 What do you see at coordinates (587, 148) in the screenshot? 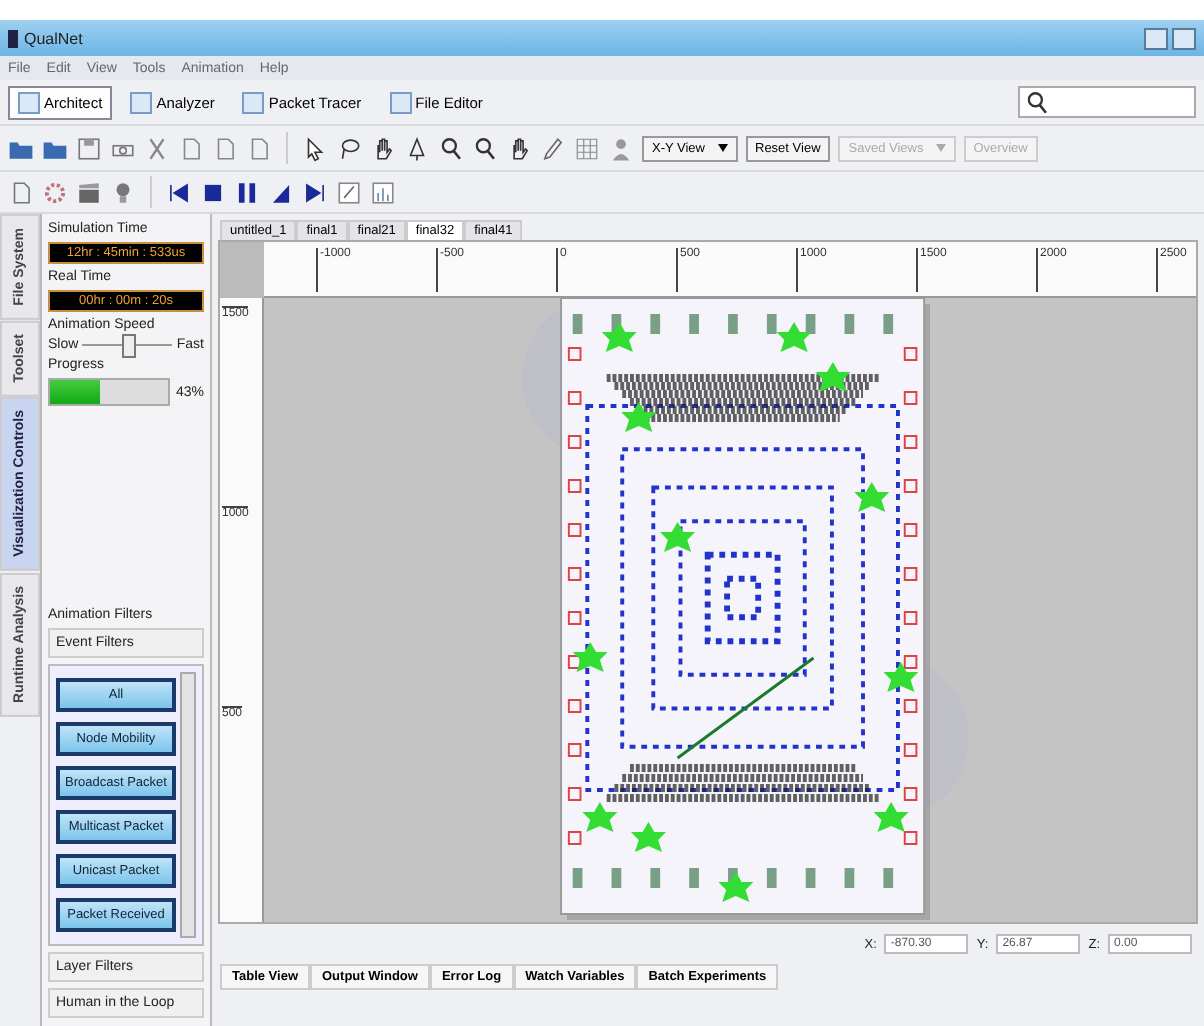
I see `grid-icon` at bounding box center [587, 148].